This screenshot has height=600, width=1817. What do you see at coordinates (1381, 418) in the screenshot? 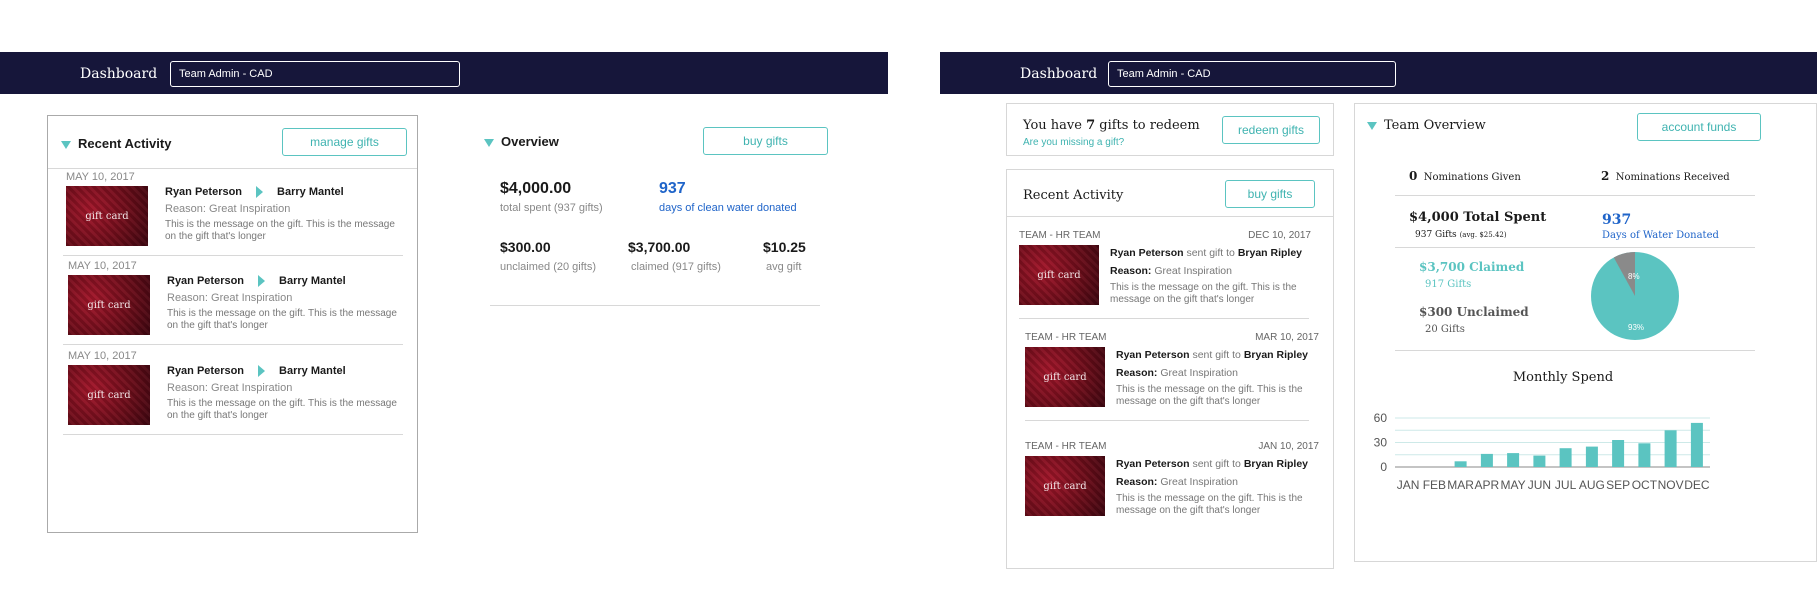
I see `y-tick-label: 60` at bounding box center [1381, 418].